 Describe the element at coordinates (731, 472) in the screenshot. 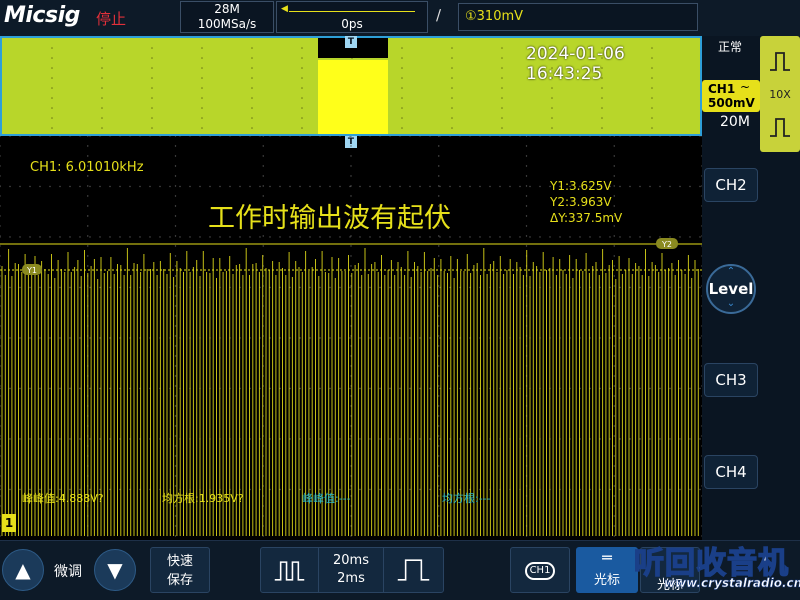

I see `ch4-button: CH4` at that location.